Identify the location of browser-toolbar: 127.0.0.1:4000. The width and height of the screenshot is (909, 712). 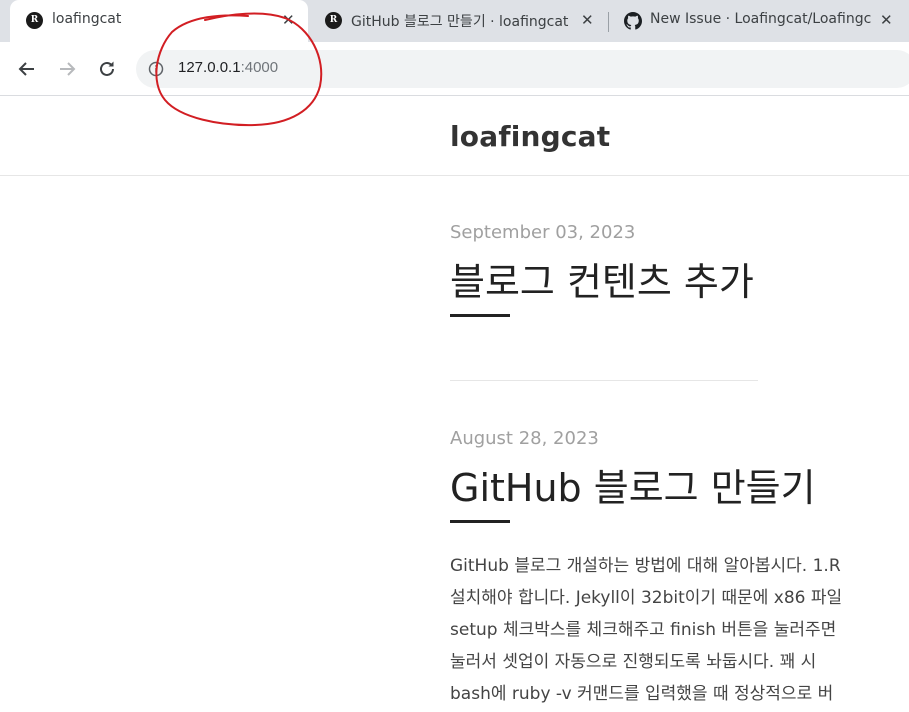
(454, 69).